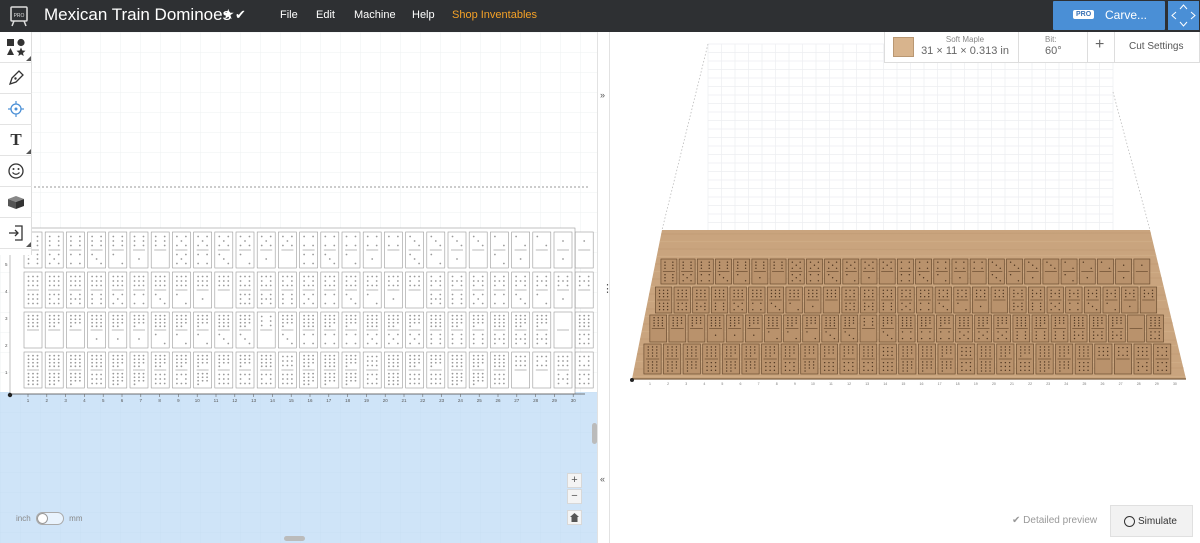 Image resolution: width=1200 pixels, height=543 pixels. Describe the element at coordinates (137, 15) in the screenshot. I see `project-title: Mexican Train Dominoes` at that location.